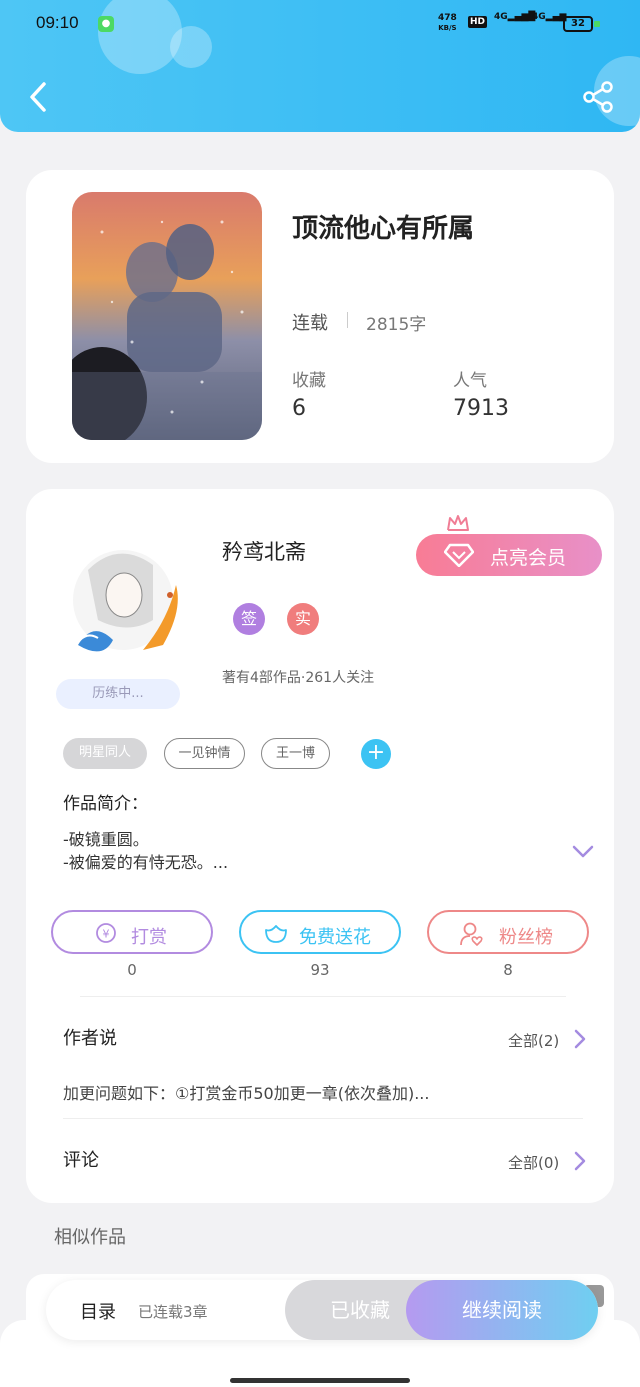 This screenshot has width=640, height=1387. I want to click on flower-label: 免费送花, so click(335, 937).